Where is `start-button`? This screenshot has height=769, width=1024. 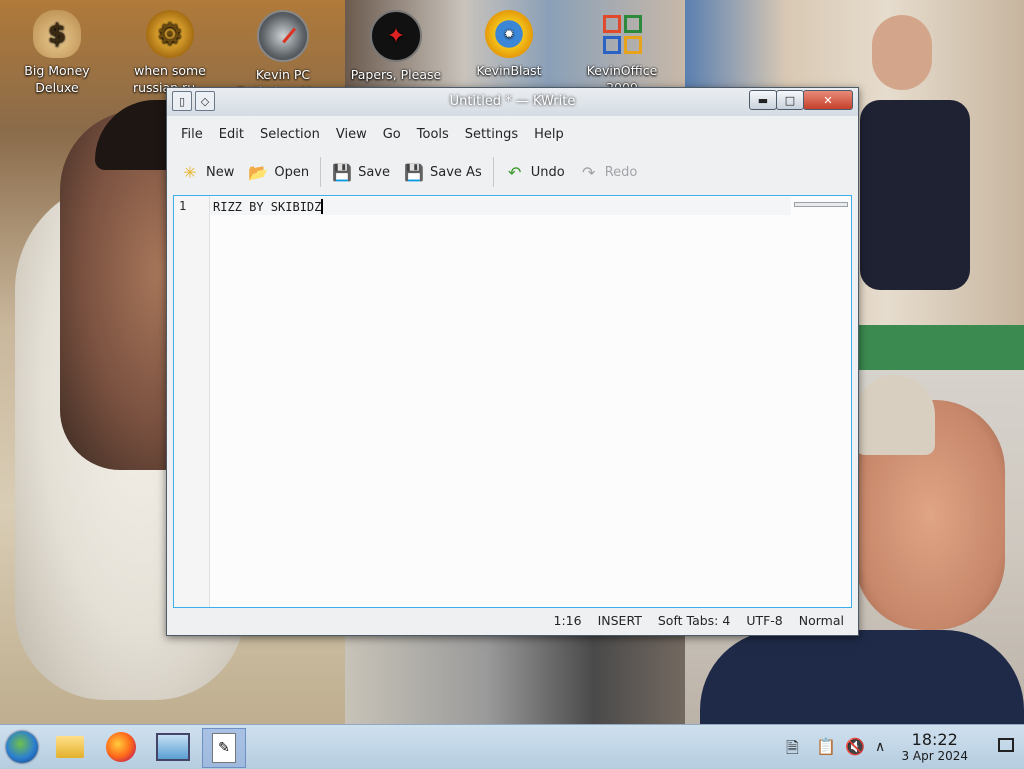 start-button is located at coordinates (22, 747).